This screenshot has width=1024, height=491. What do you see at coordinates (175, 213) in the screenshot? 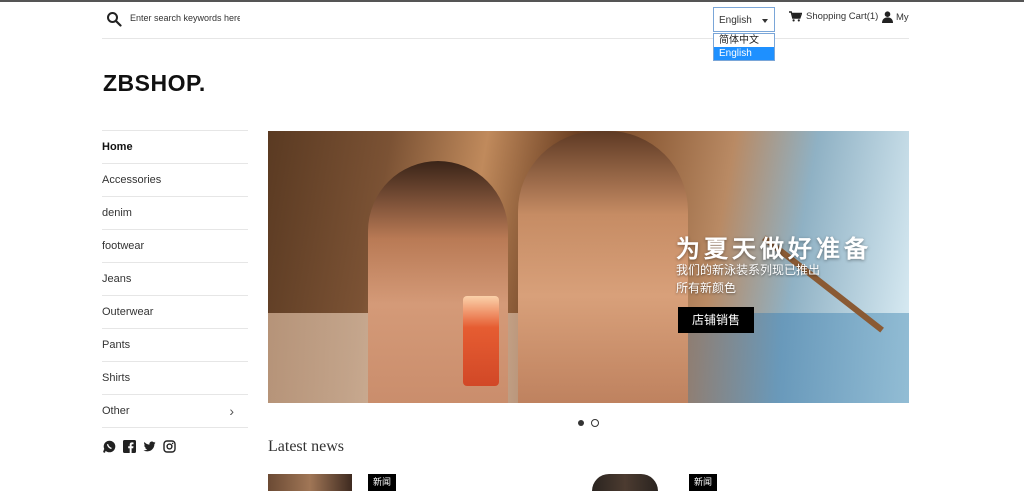
I see `sidebar-item-denim: denim` at bounding box center [175, 213].